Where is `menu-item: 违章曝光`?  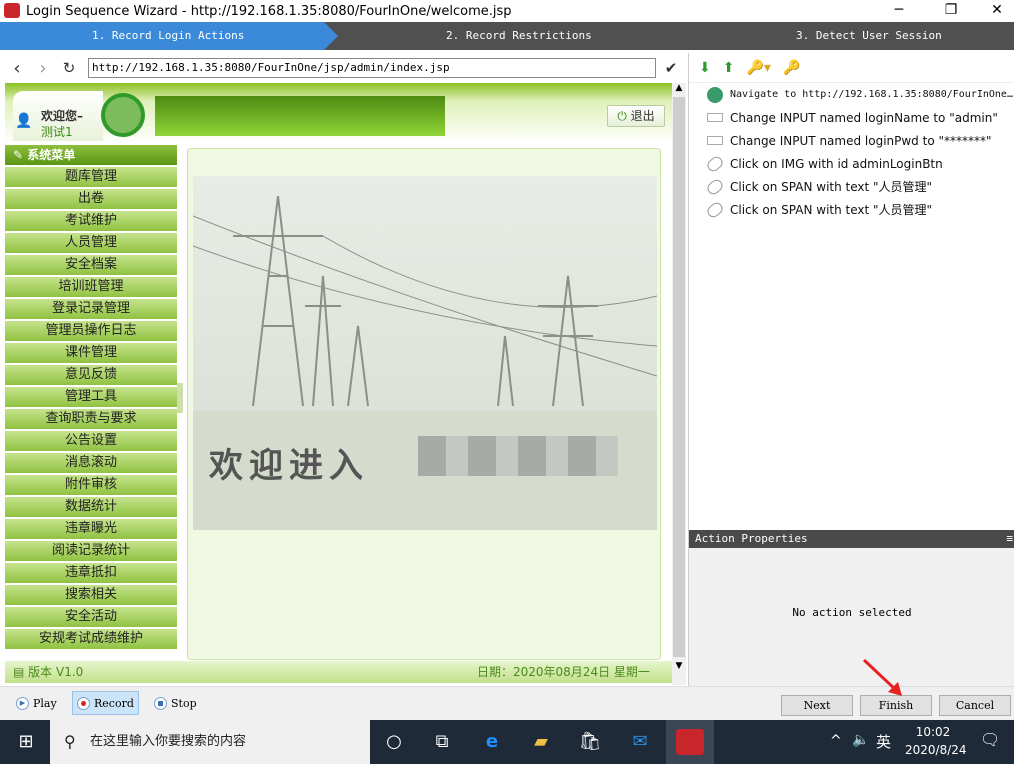 menu-item: 违章曝光 is located at coordinates (91, 529).